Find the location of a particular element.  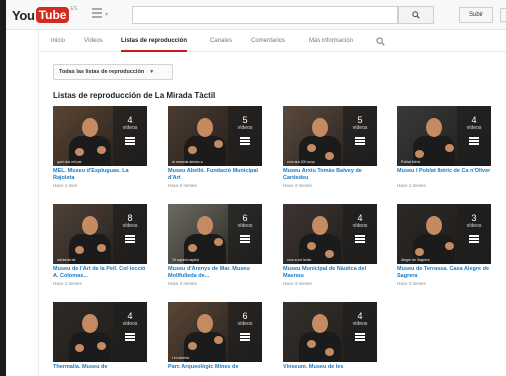

thumbnail-subtitle: adoberia de is located at coordinates (66, 260).